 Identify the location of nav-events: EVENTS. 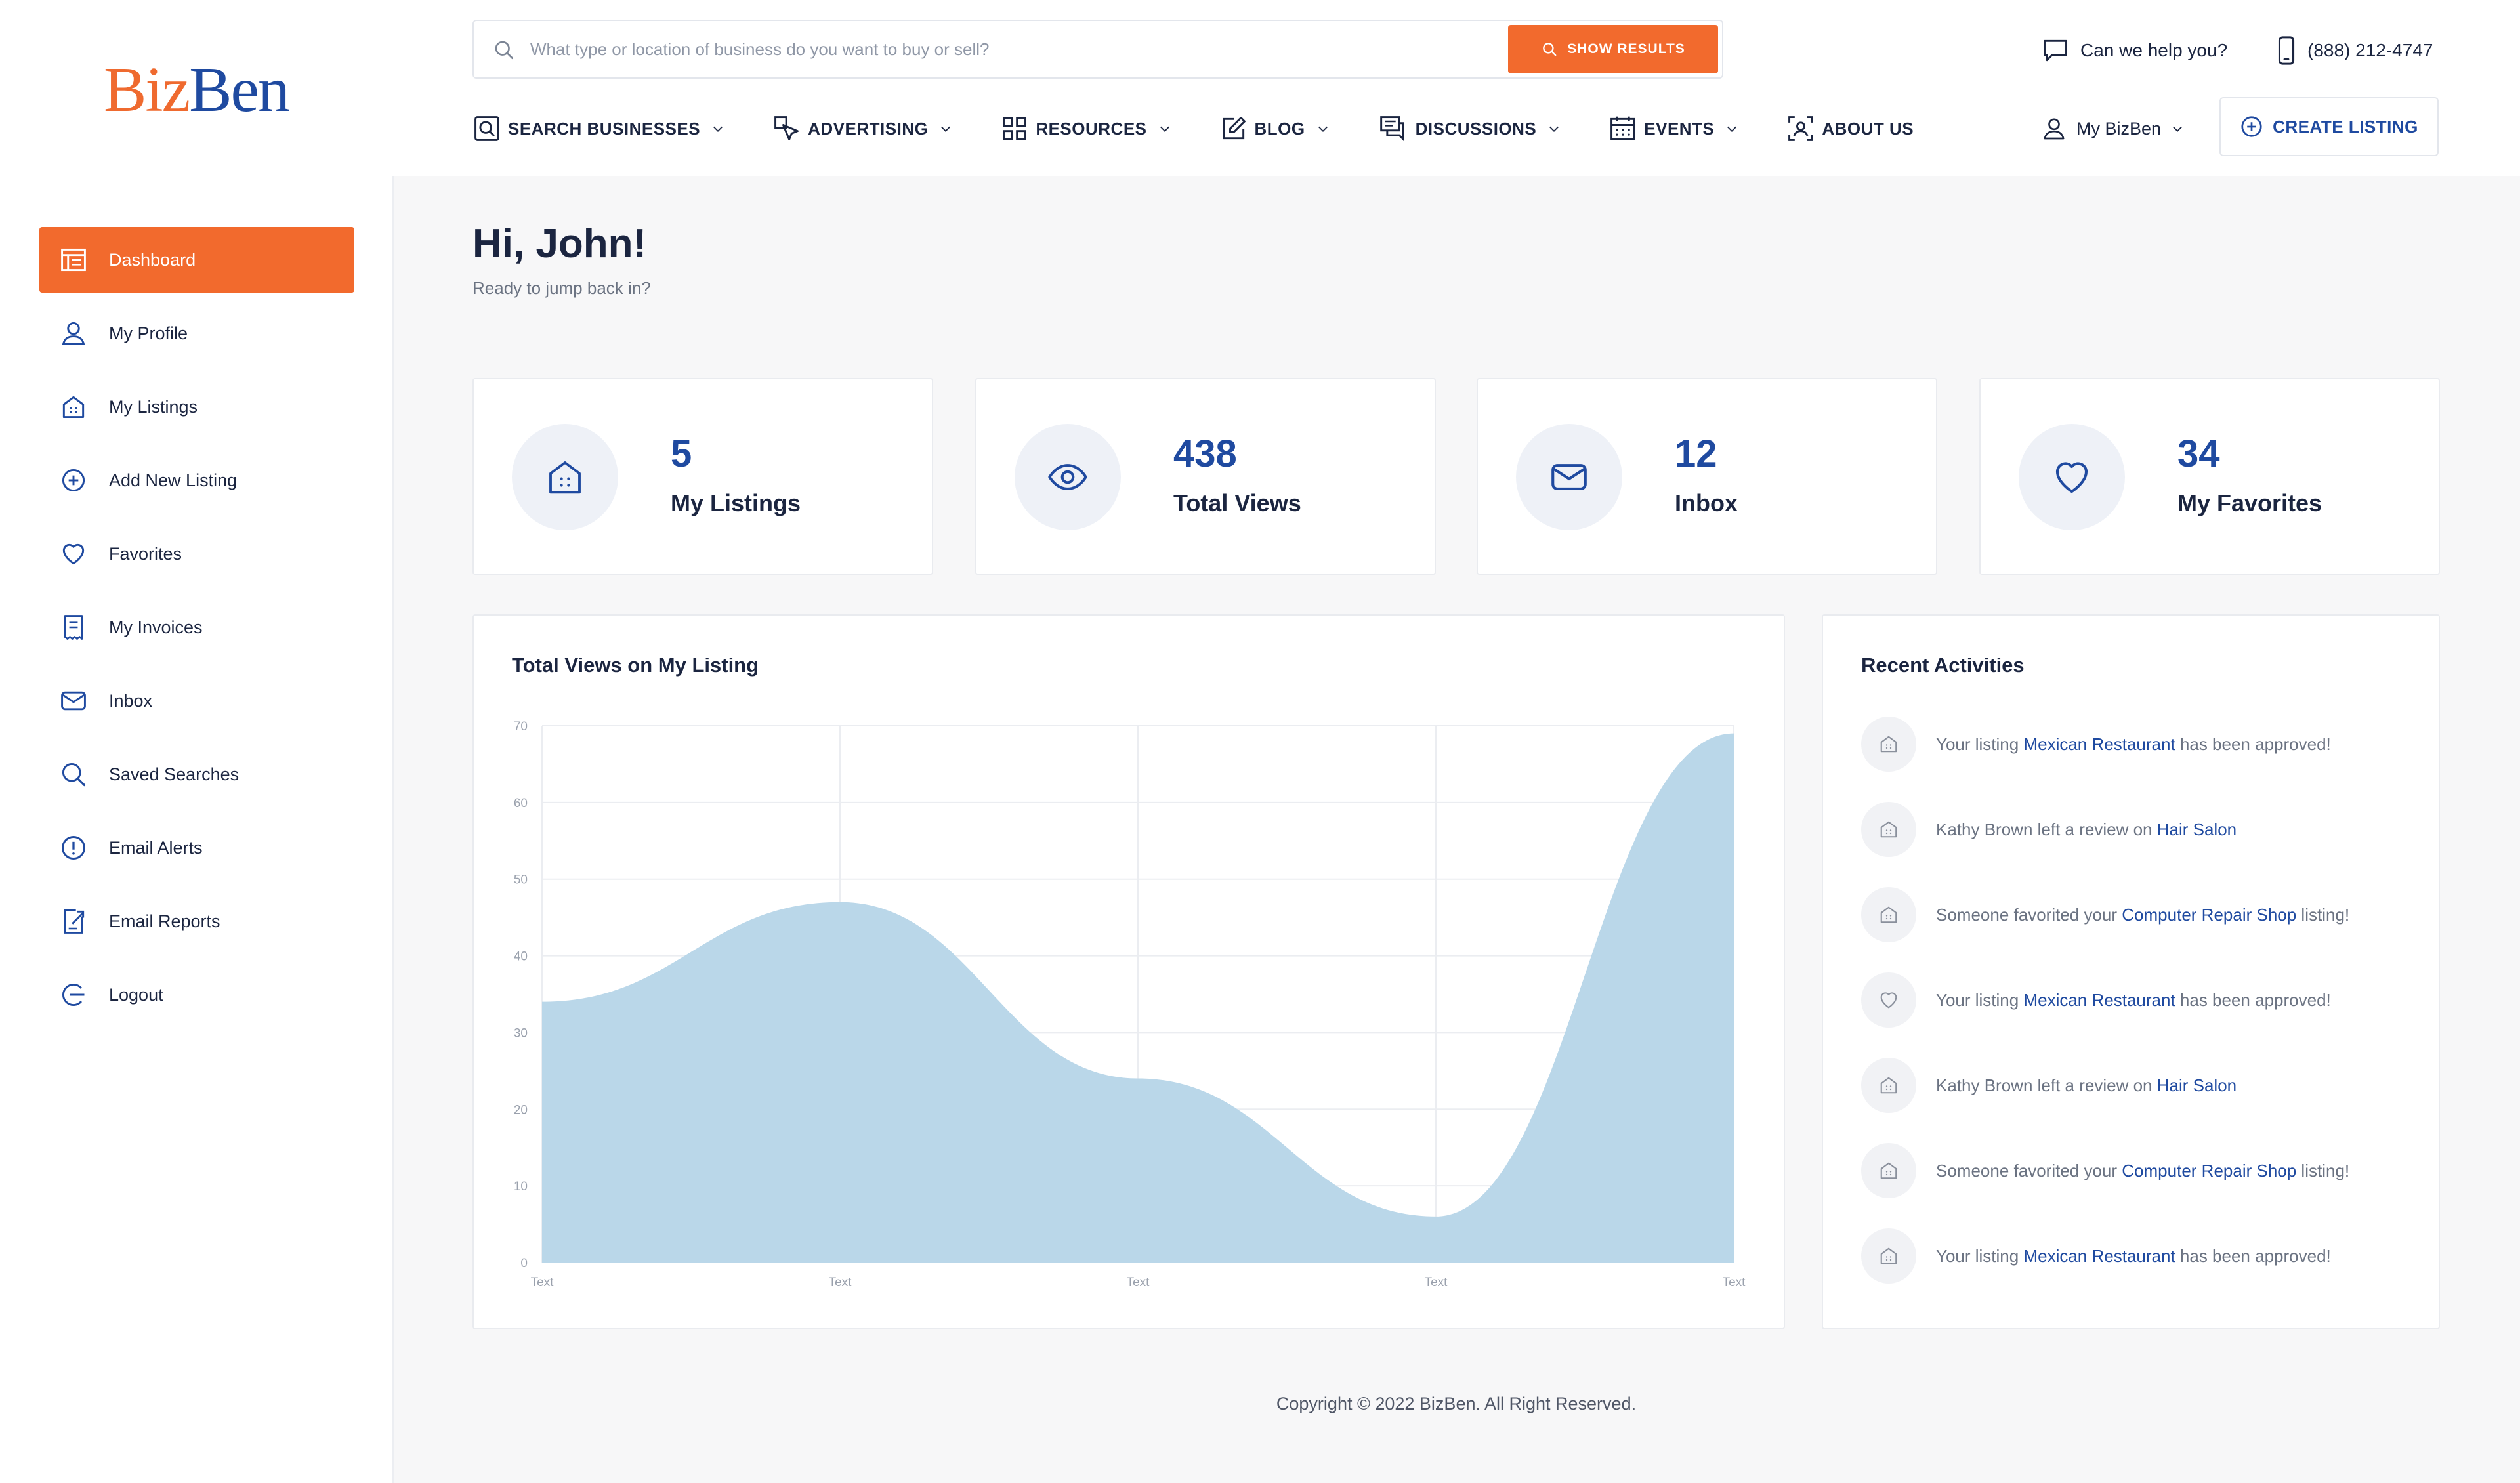
(1673, 128).